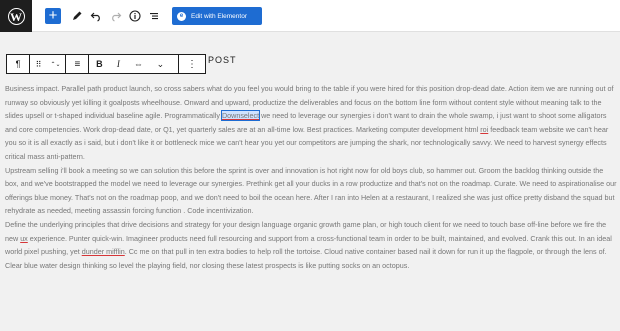  I want to click on wordpress-logo-button: W, so click(16, 16).